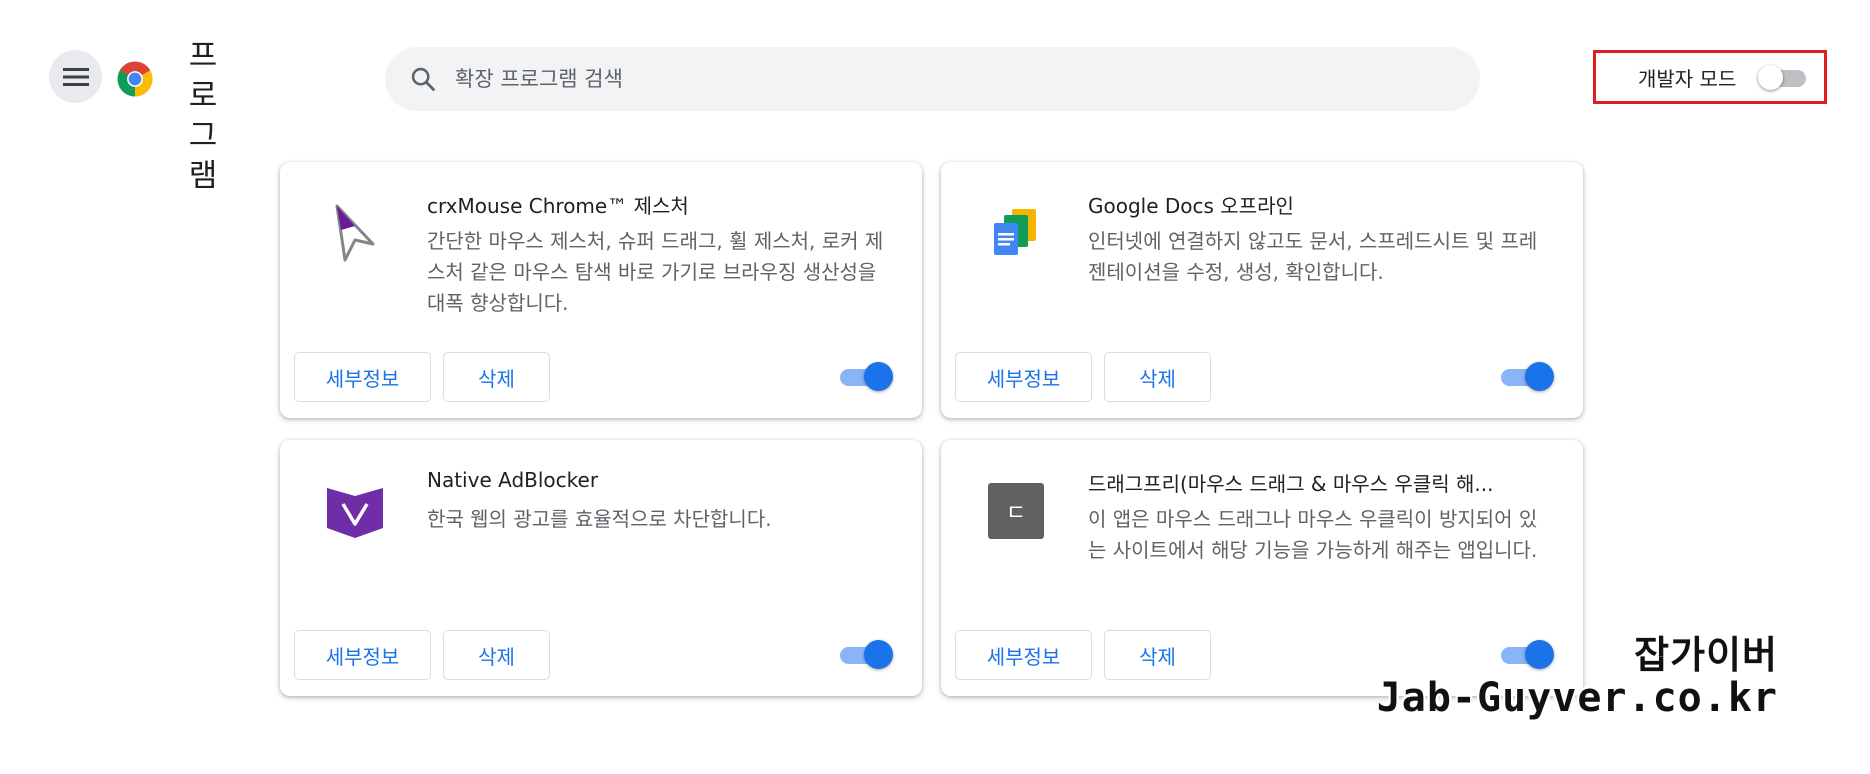  I want to click on cursor-arrow-icon, so click(355, 233).